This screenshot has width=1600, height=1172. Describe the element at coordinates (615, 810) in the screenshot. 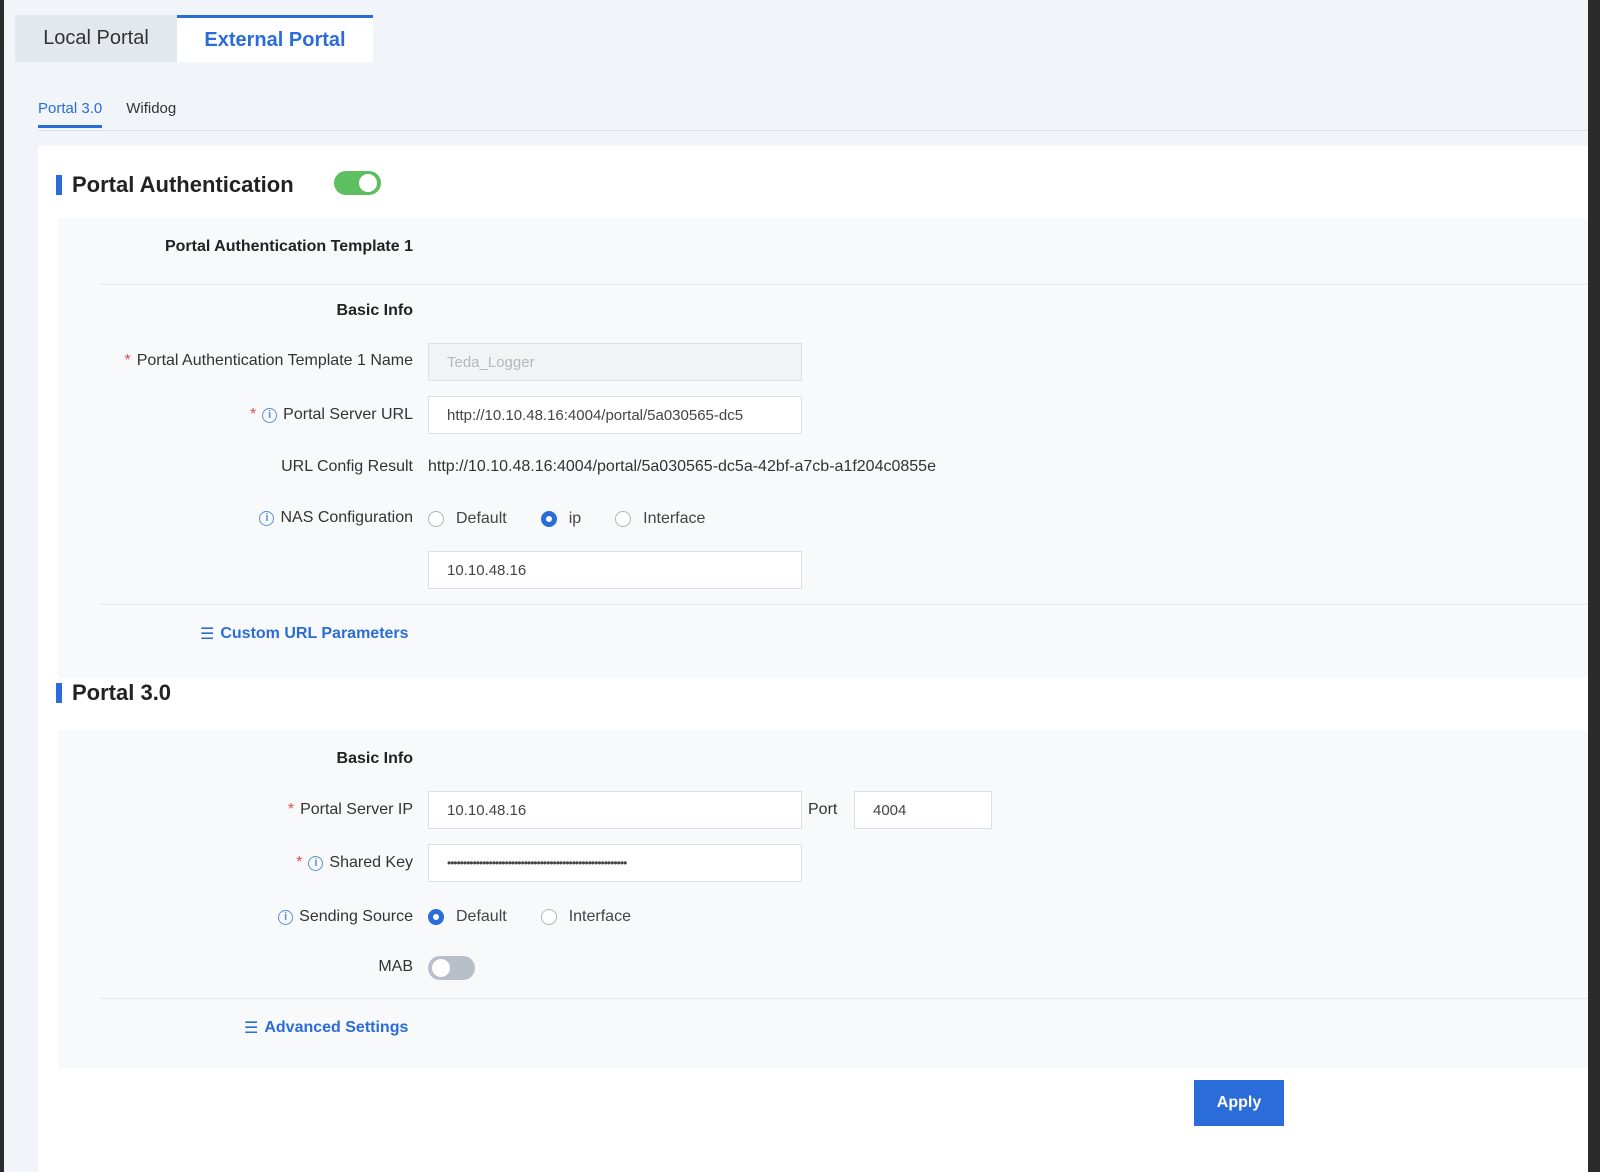

I see `server-ip-input: 10.10.48.16` at that location.